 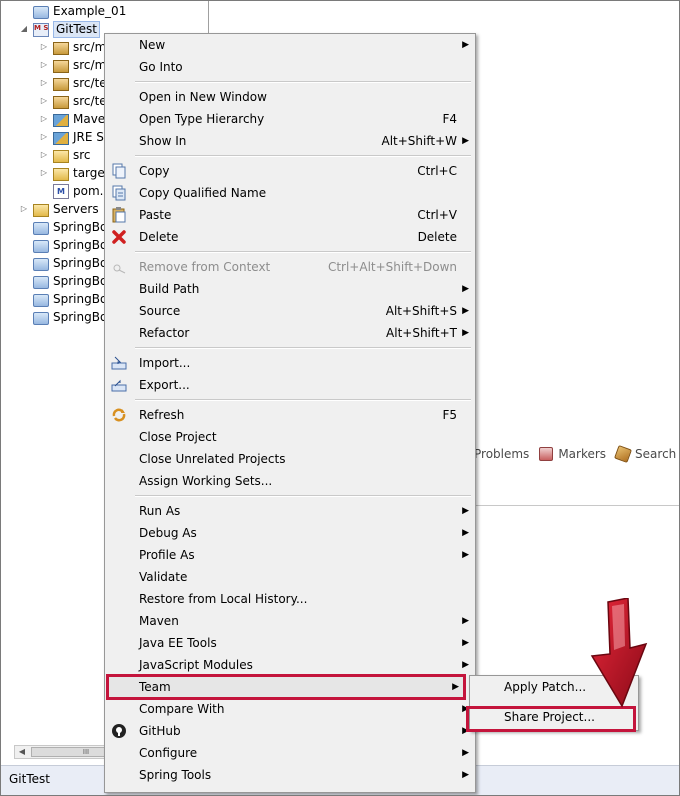 I want to click on menu-item-spring-tools: Spring Tools ▶, so click(x=290, y=775).